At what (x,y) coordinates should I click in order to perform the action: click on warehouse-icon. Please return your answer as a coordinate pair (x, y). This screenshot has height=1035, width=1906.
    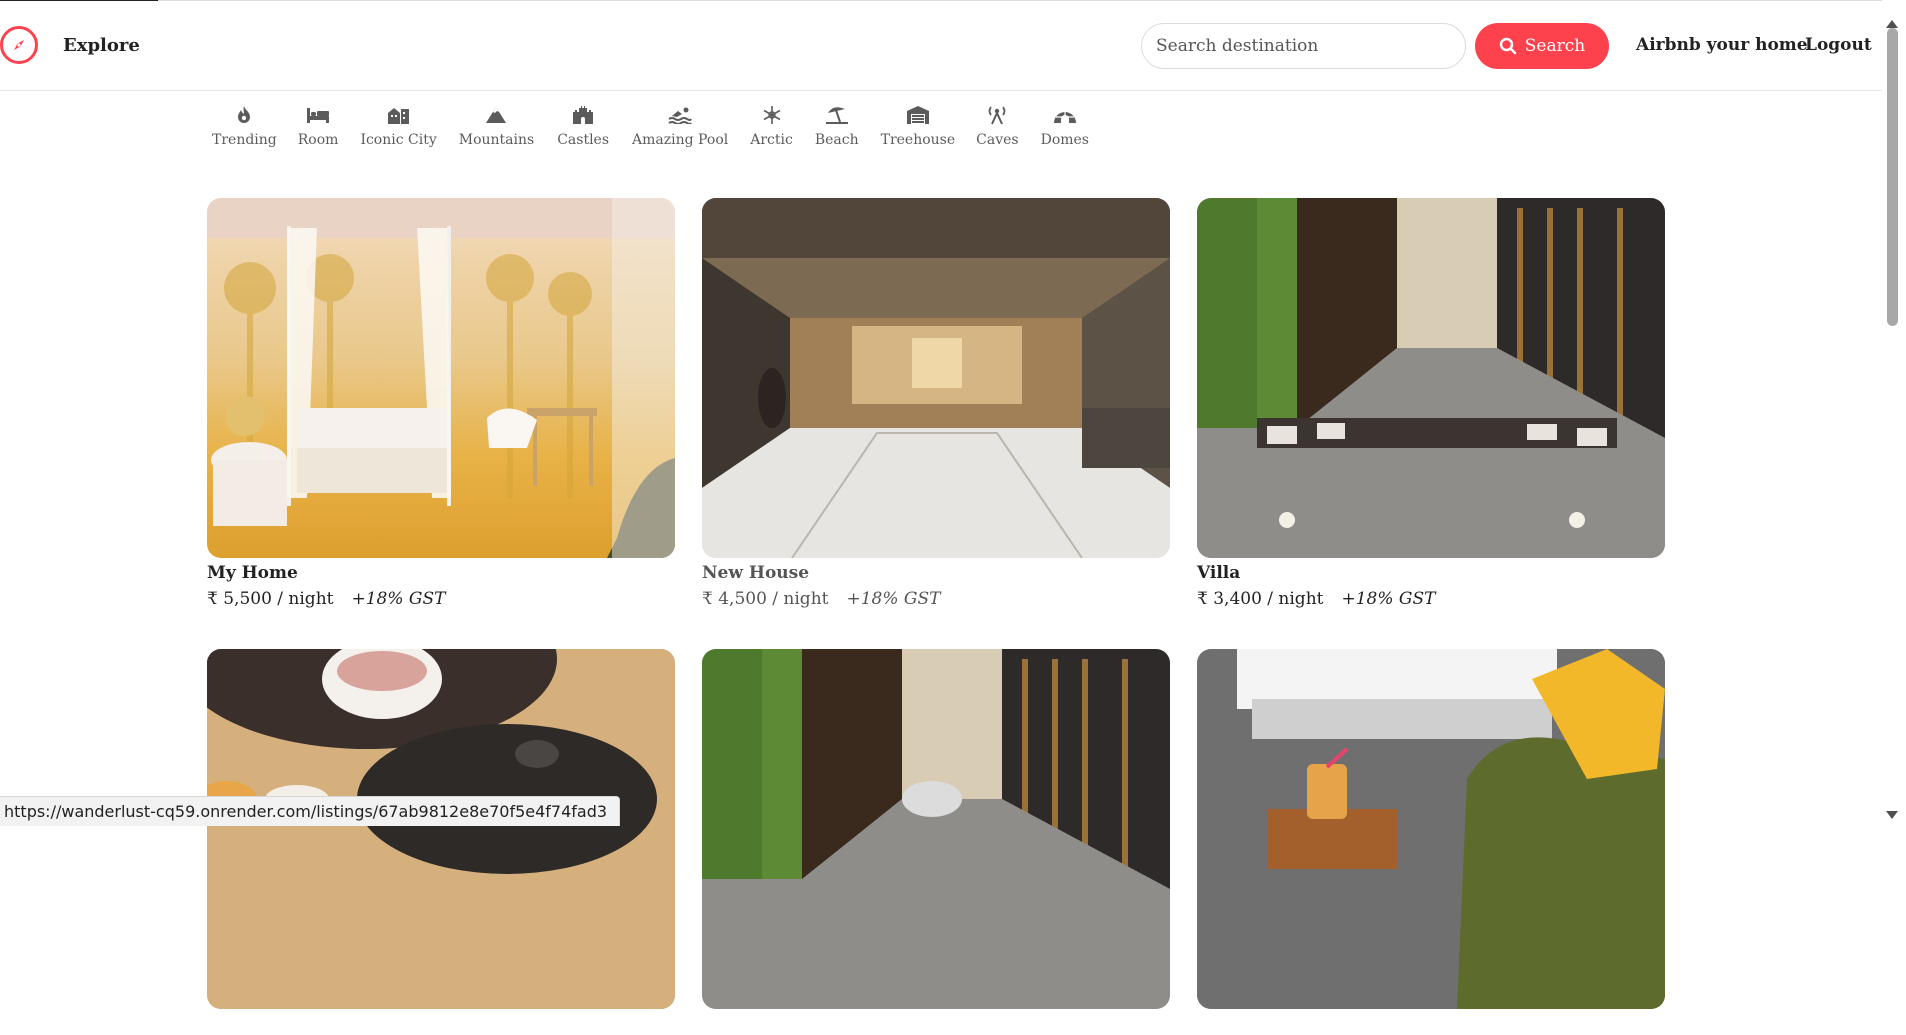
    Looking at the image, I should click on (918, 115).